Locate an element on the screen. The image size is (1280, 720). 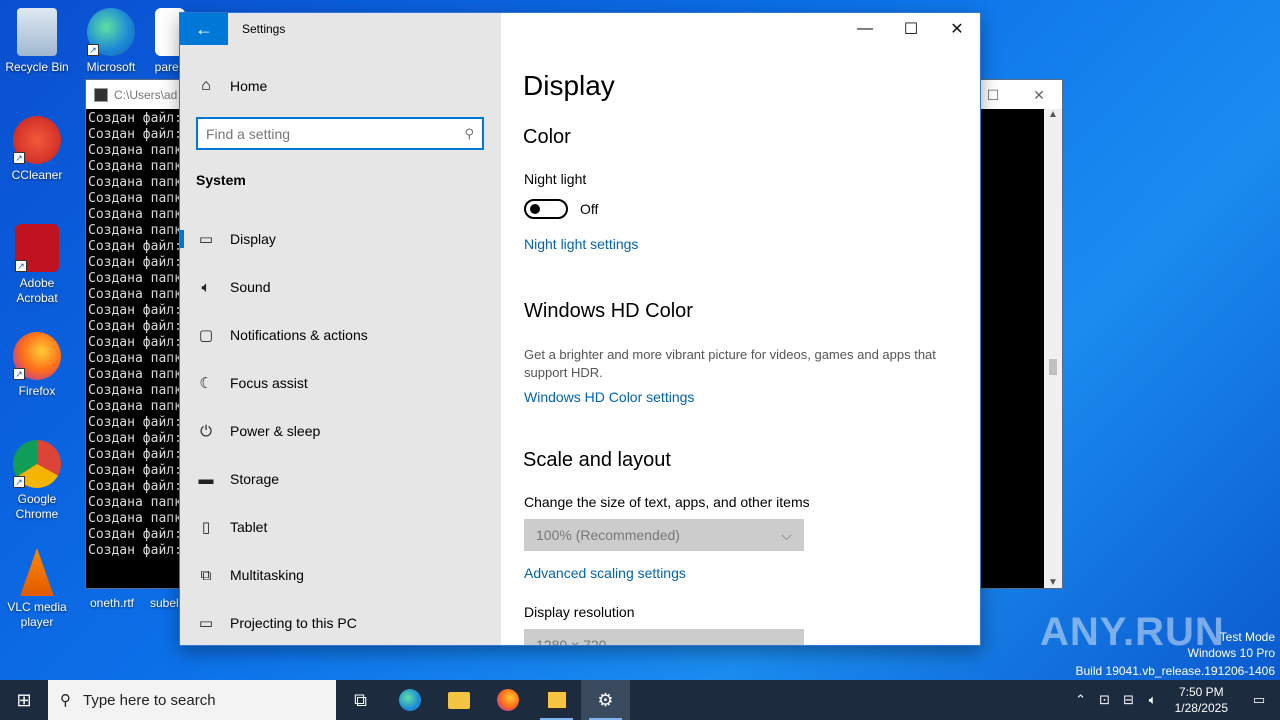
hdr-settings-link: Windows HD Color settings is located at coordinates (609, 397).